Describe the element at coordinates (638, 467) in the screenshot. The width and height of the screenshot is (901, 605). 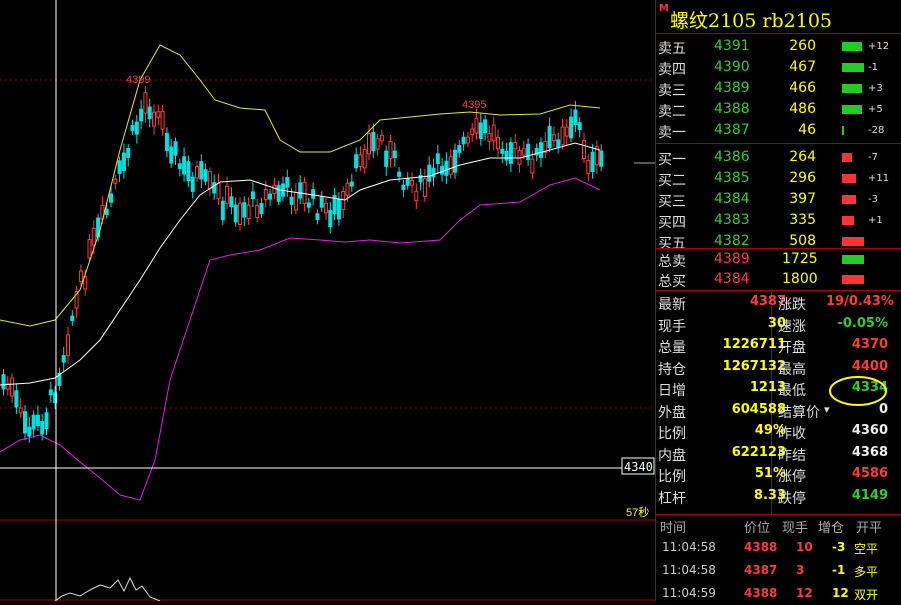
I see `crosshair-price-label: 4340` at that location.